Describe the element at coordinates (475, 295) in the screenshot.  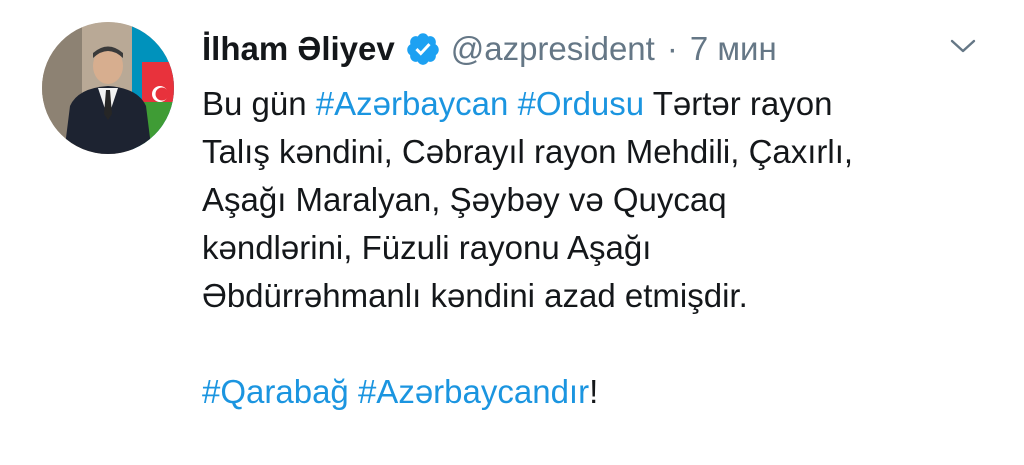
I see `tweet-line-5: Əbdürrəhmanlı kəndini azad etmişdir.` at that location.